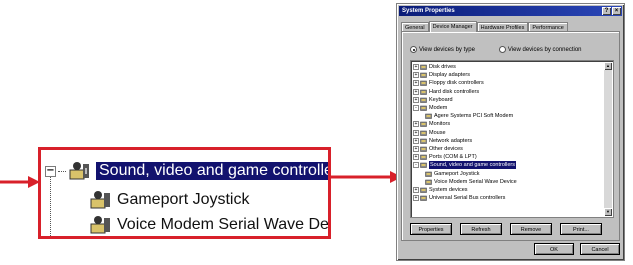 The height and width of the screenshot is (265, 633). What do you see at coordinates (454, 91) in the screenshot?
I see `device-tree-label: Hard disk controllers` at bounding box center [454, 91].